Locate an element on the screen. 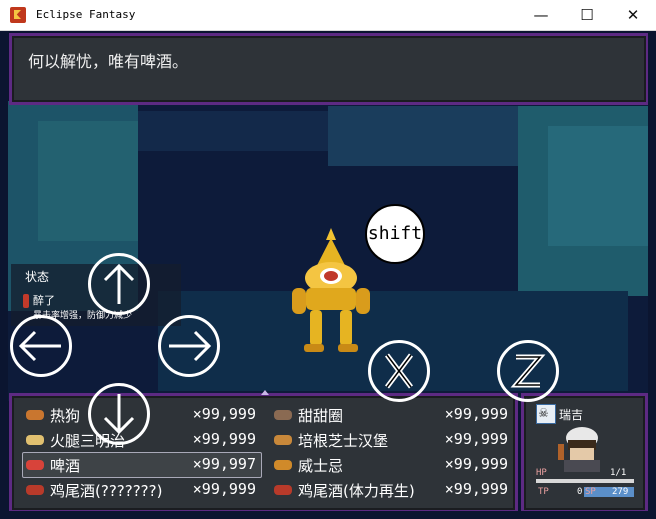 Image resolution: width=656 pixels, height=519 pixels. down-arrow-icon is located at coordinates (119, 414).